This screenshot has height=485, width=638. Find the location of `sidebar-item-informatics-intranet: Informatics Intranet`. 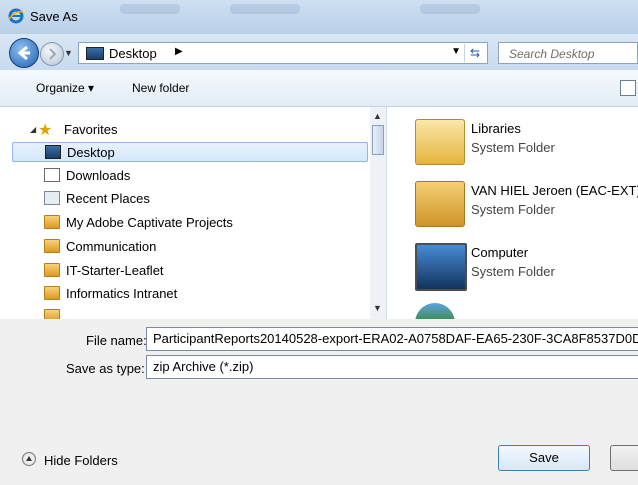

sidebar-item-informatics-intranet: Informatics Intranet is located at coordinates (190, 294).